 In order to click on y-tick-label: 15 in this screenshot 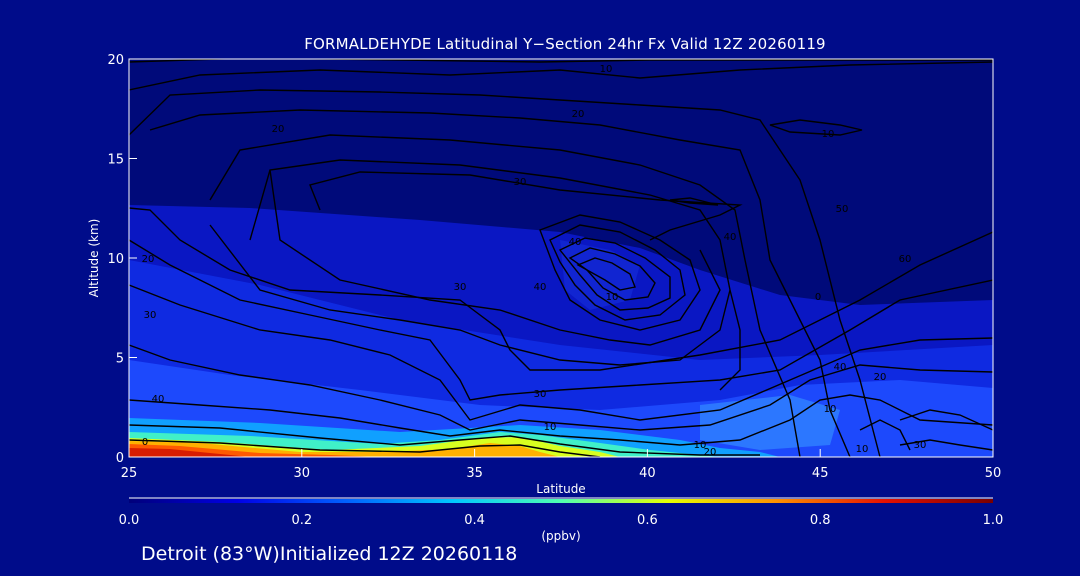, I will do `click(115, 160)`.